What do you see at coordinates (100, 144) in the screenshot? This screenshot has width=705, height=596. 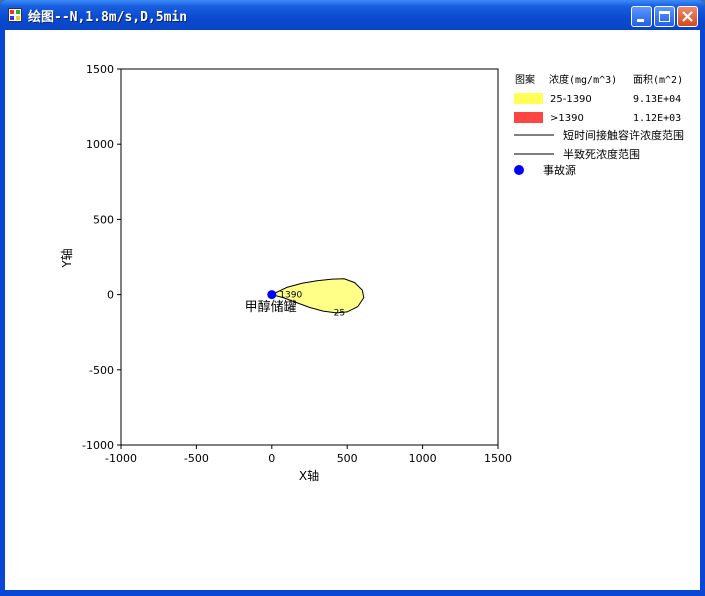 I see `y-tick-label: 1000` at bounding box center [100, 144].